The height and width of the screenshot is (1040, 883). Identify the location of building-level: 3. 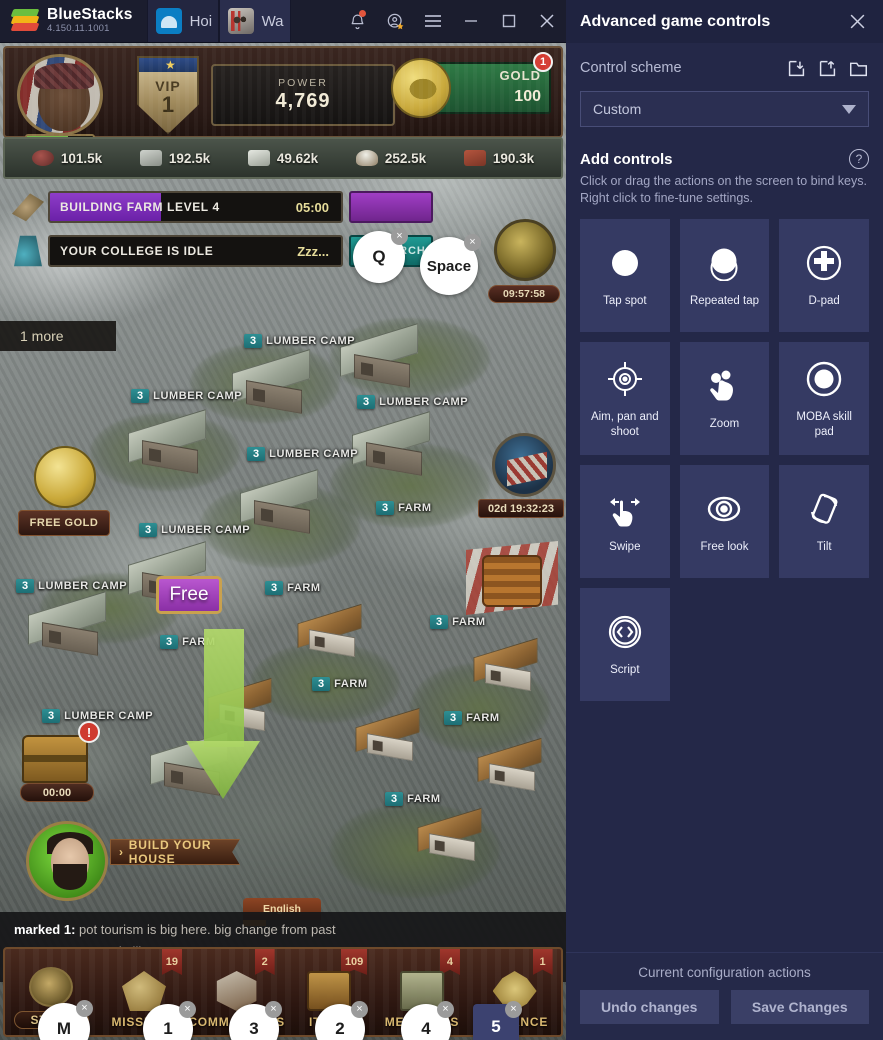
(169, 642).